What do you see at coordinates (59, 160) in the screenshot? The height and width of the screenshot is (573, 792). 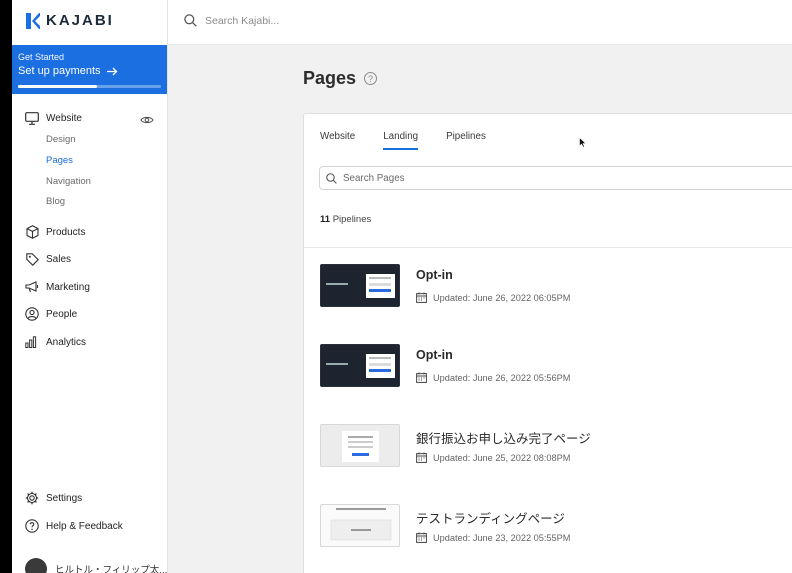 I see `sidebar-sub-pages: Pages` at bounding box center [59, 160].